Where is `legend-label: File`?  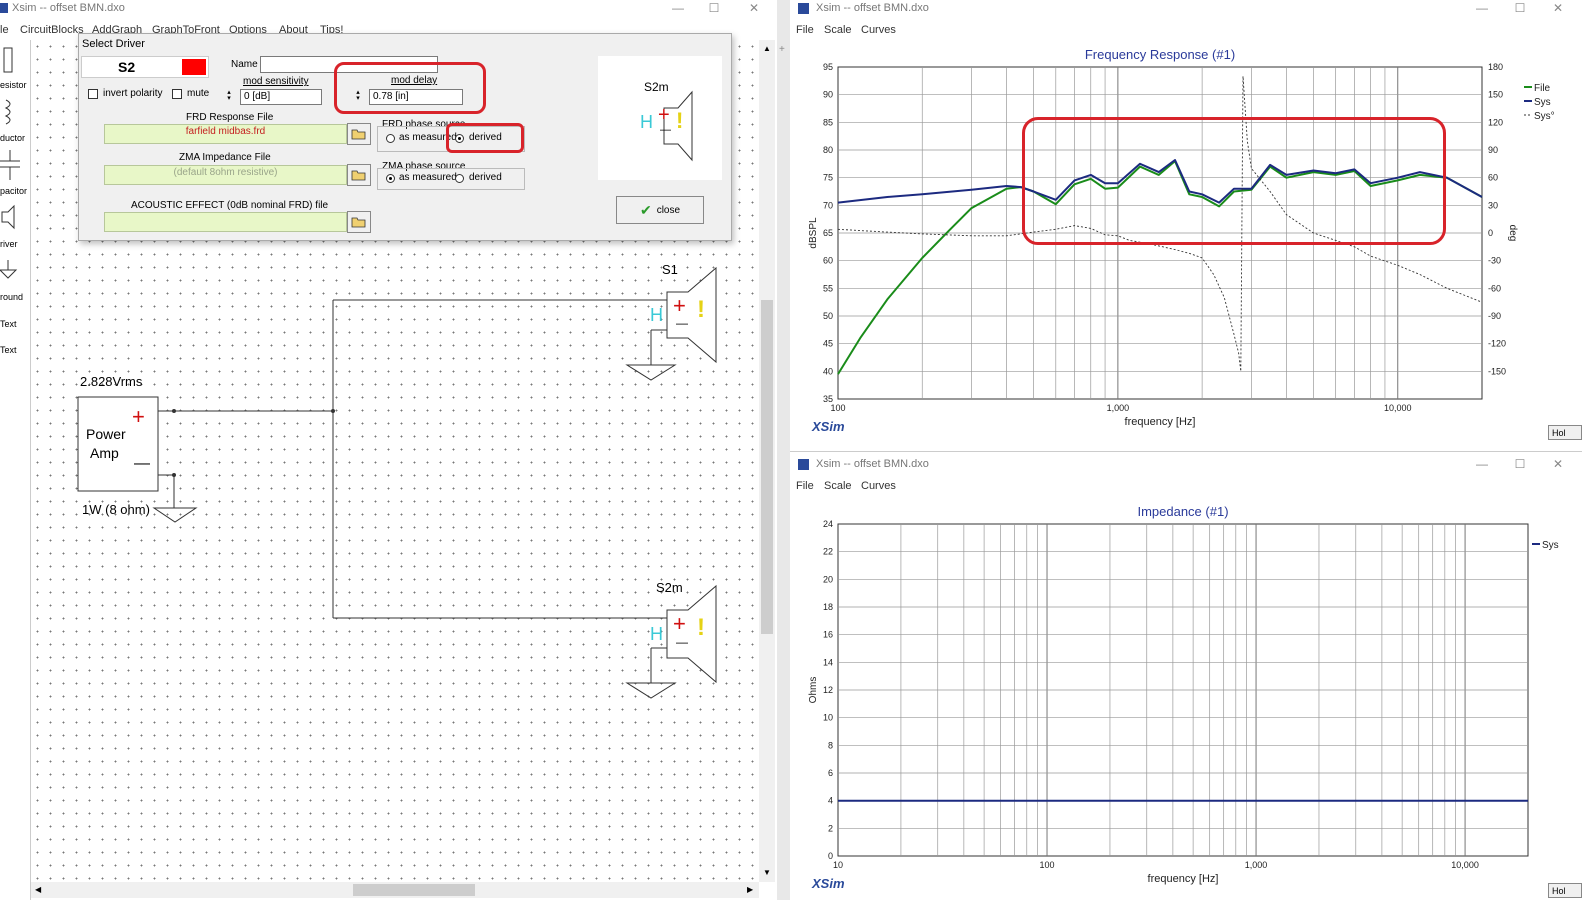
legend-label: File is located at coordinates (1542, 88).